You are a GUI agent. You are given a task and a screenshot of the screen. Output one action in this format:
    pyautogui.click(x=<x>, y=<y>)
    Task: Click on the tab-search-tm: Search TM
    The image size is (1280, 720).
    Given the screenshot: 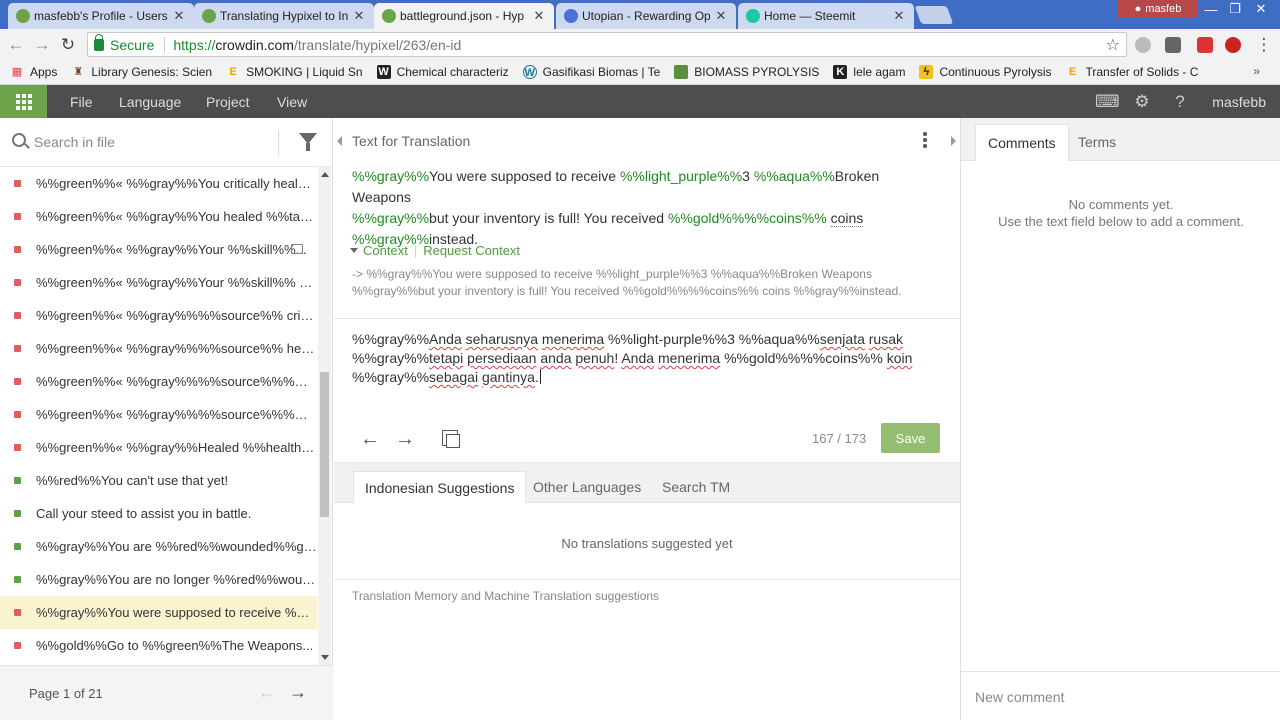 What is the action you would take?
    pyautogui.click(x=696, y=487)
    